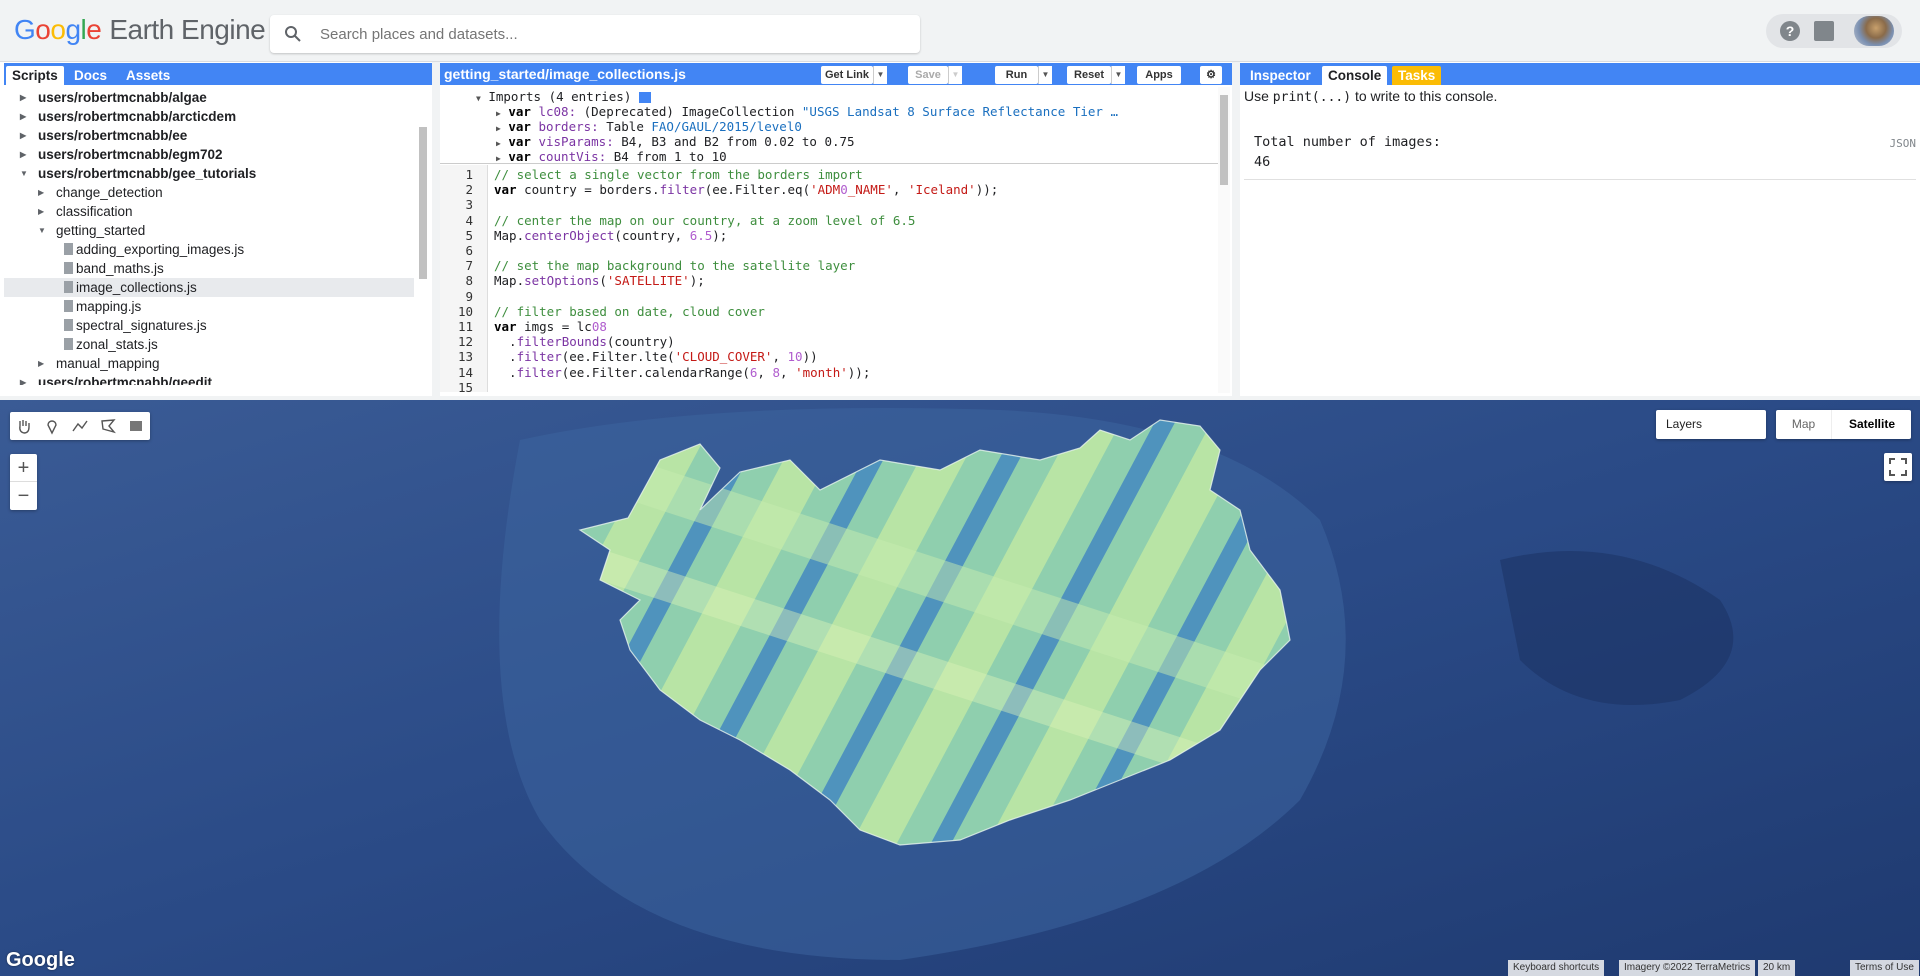 Image resolution: width=1920 pixels, height=976 pixels. What do you see at coordinates (465, 357) in the screenshot?
I see `line-number: 13` at bounding box center [465, 357].